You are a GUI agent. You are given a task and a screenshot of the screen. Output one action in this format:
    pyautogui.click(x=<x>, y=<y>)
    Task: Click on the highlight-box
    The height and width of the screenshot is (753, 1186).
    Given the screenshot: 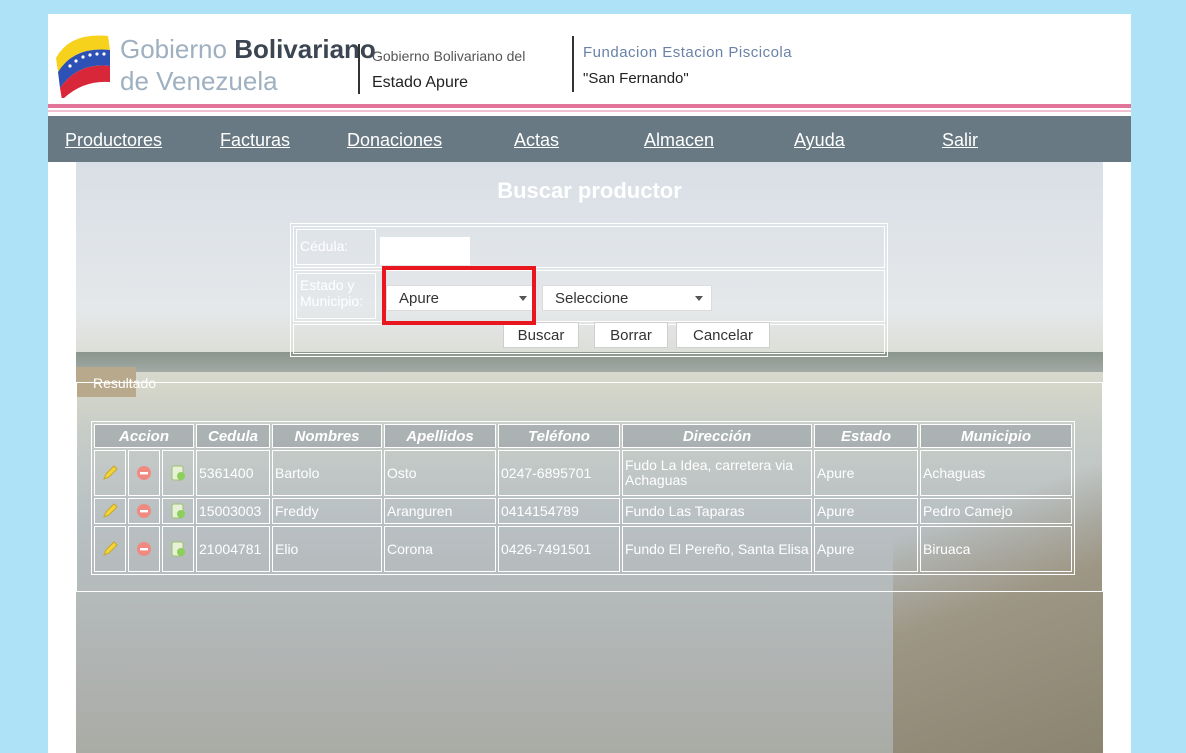 What is the action you would take?
    pyautogui.click(x=459, y=295)
    